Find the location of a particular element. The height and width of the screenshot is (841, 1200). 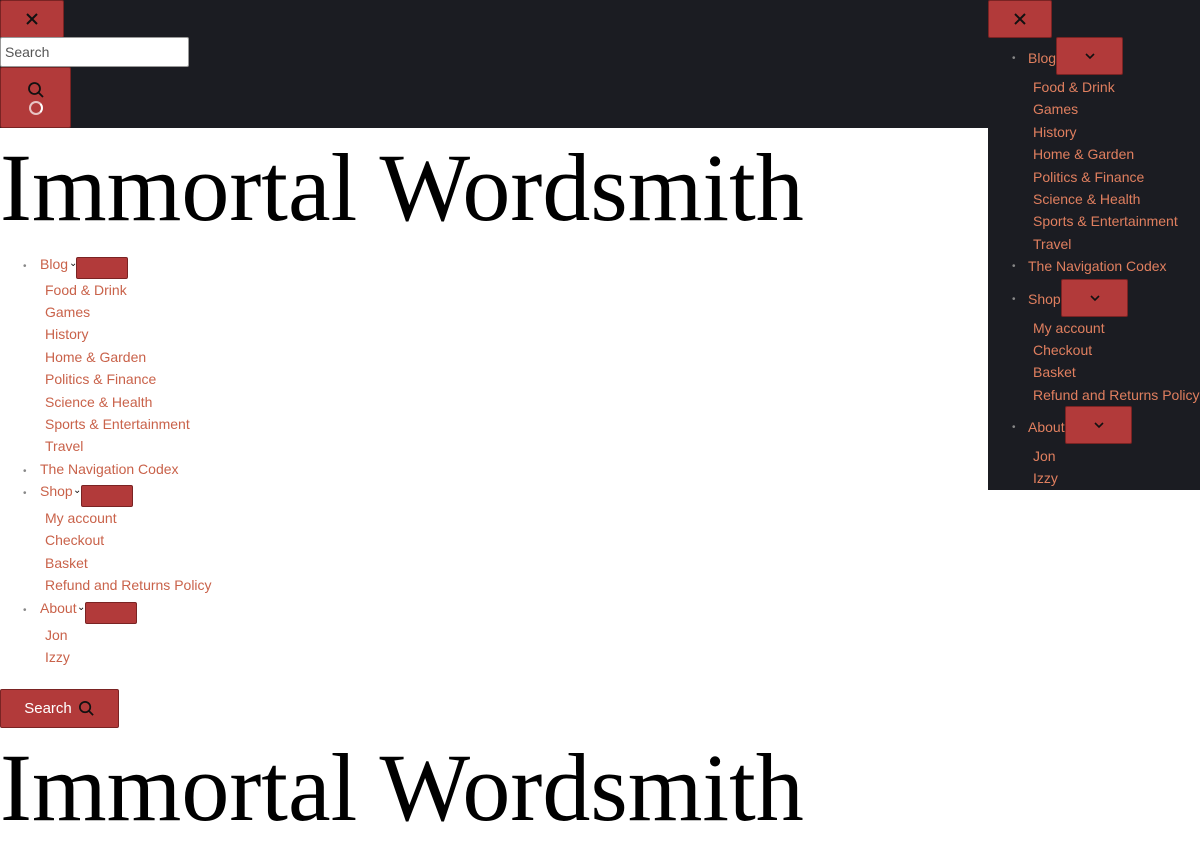

search-button: Search is located at coordinates (59, 708).